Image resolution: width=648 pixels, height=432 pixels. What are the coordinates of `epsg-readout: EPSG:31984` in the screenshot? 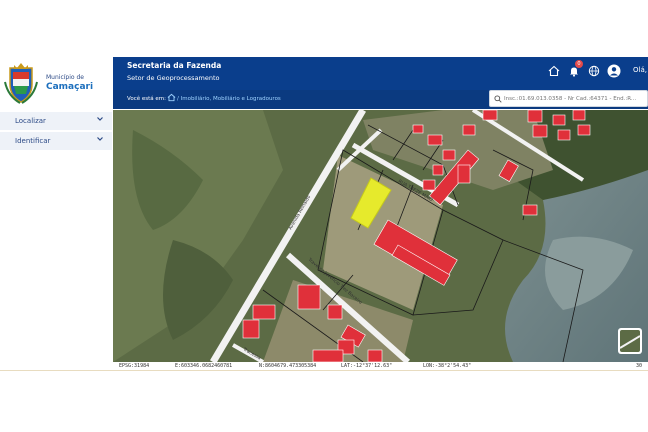 It's located at (134, 366).